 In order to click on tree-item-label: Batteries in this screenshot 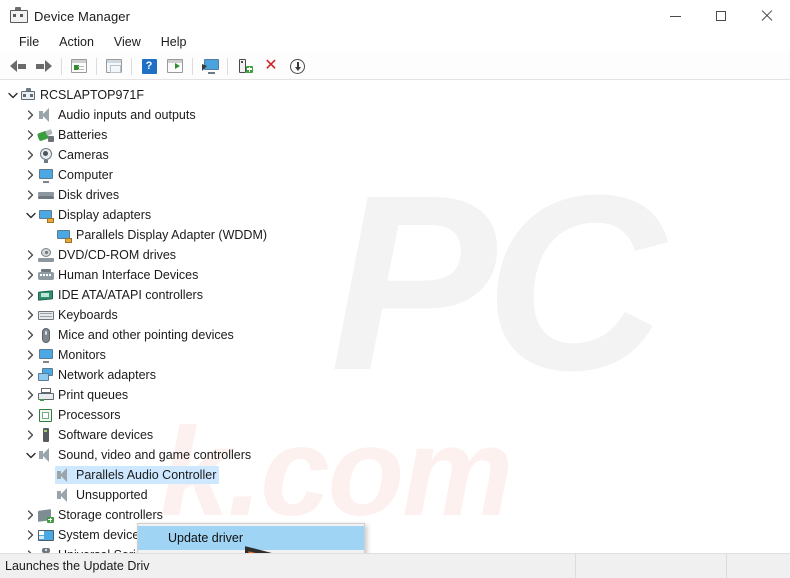, I will do `click(83, 135)`.